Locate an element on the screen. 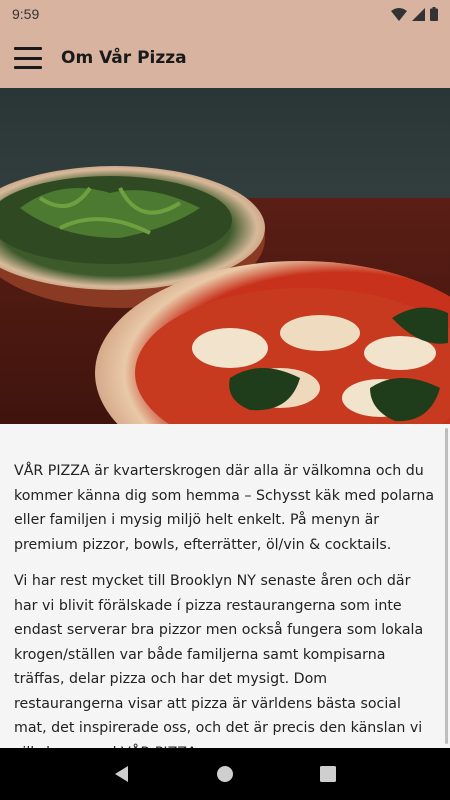  status-icons is located at coordinates (414, 14).